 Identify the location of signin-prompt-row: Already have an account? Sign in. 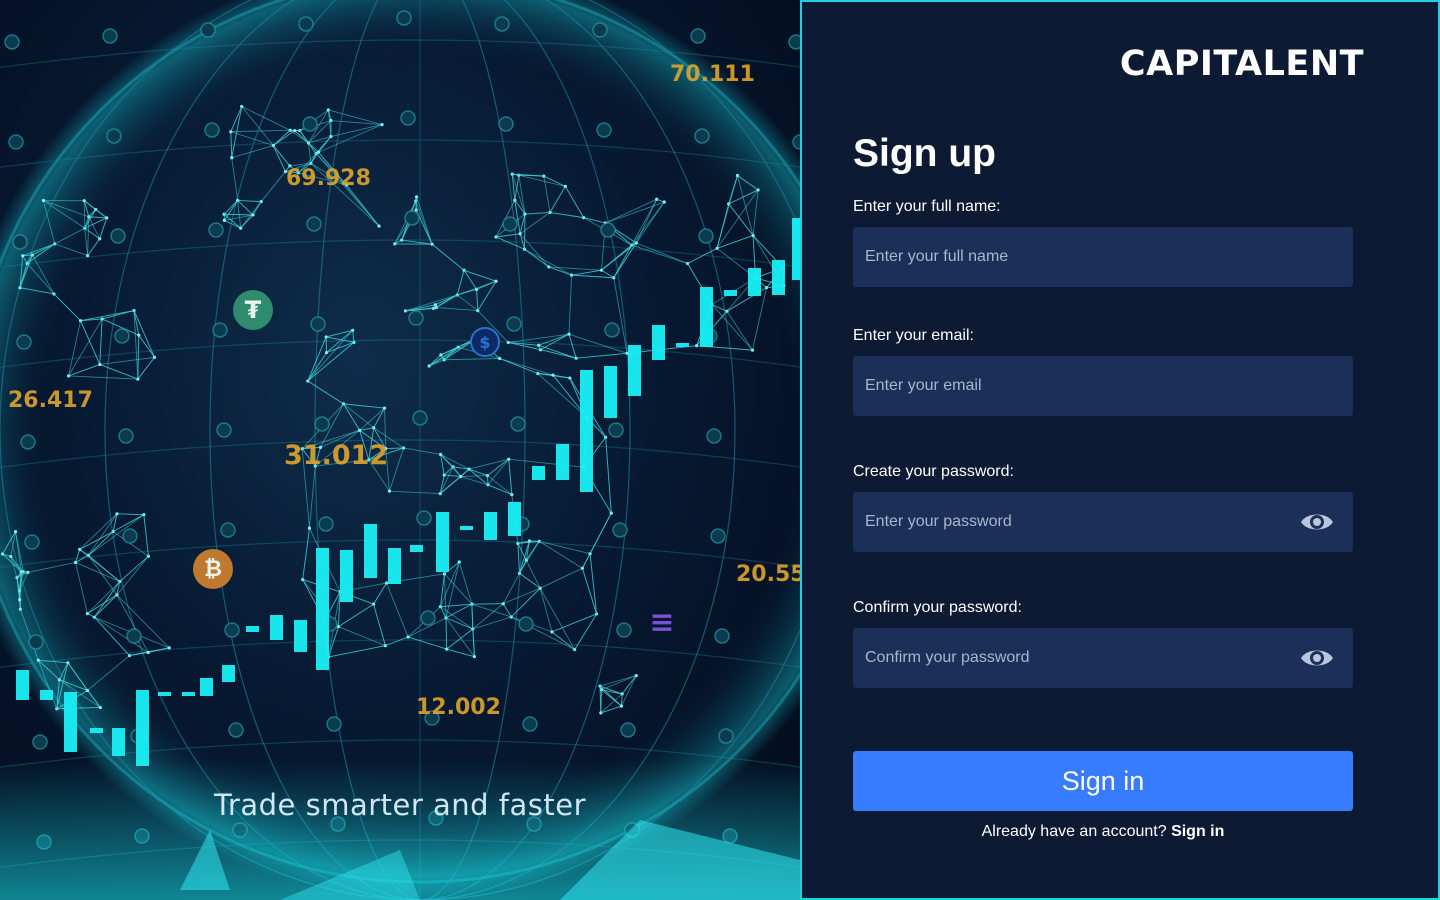
(1103, 832).